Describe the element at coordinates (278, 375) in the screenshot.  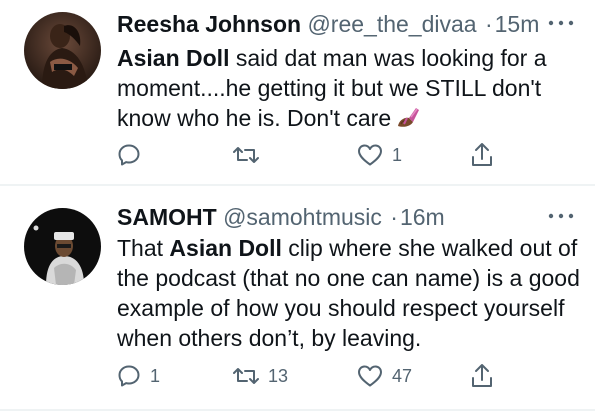
I see `retweet-count: 13` at that location.